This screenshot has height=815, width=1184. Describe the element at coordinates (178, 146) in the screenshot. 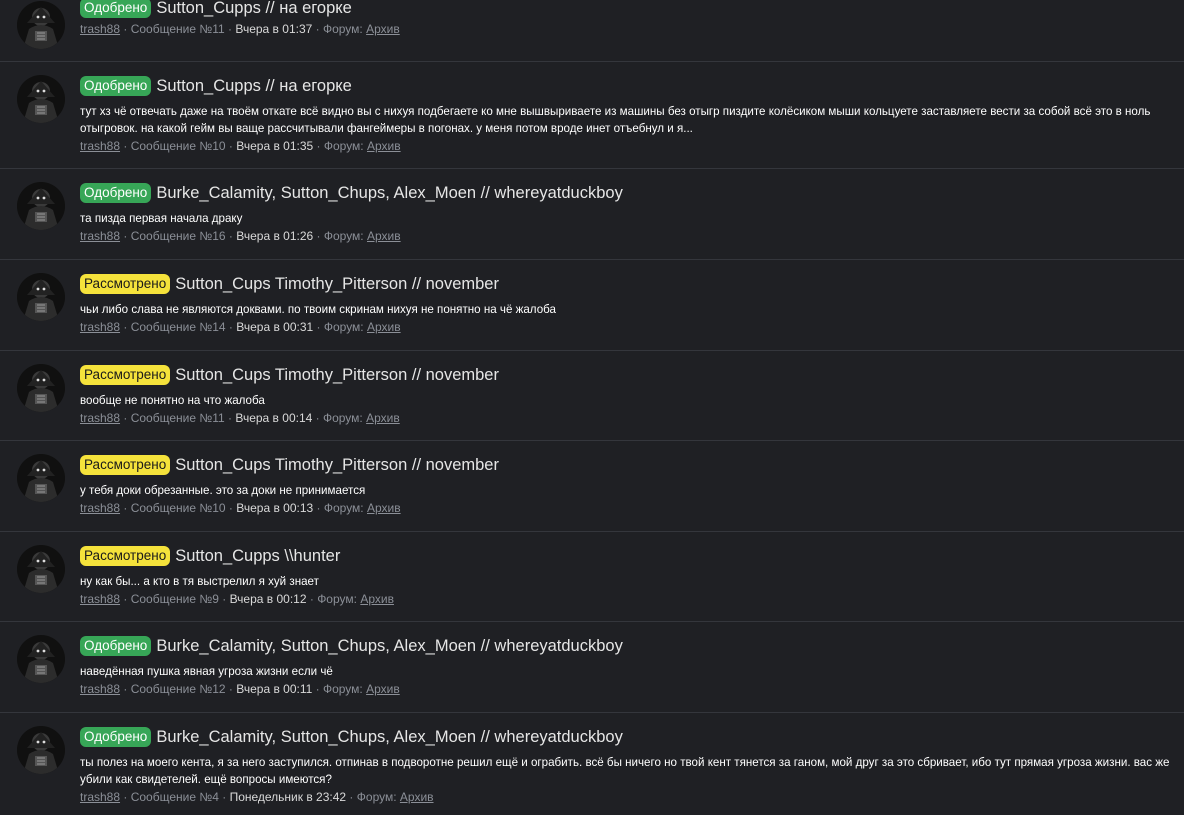

I see `post-number: Сообщение №10` at that location.